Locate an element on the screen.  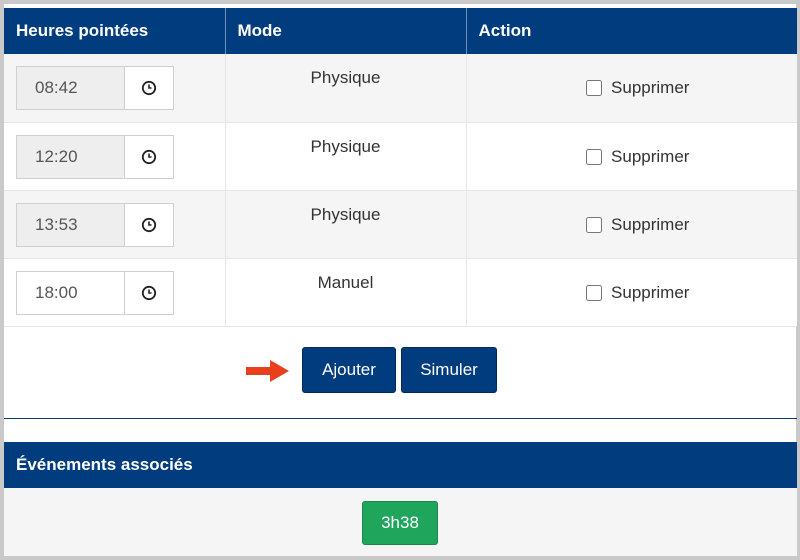
events-header: Événements associés is located at coordinates (400, 465).